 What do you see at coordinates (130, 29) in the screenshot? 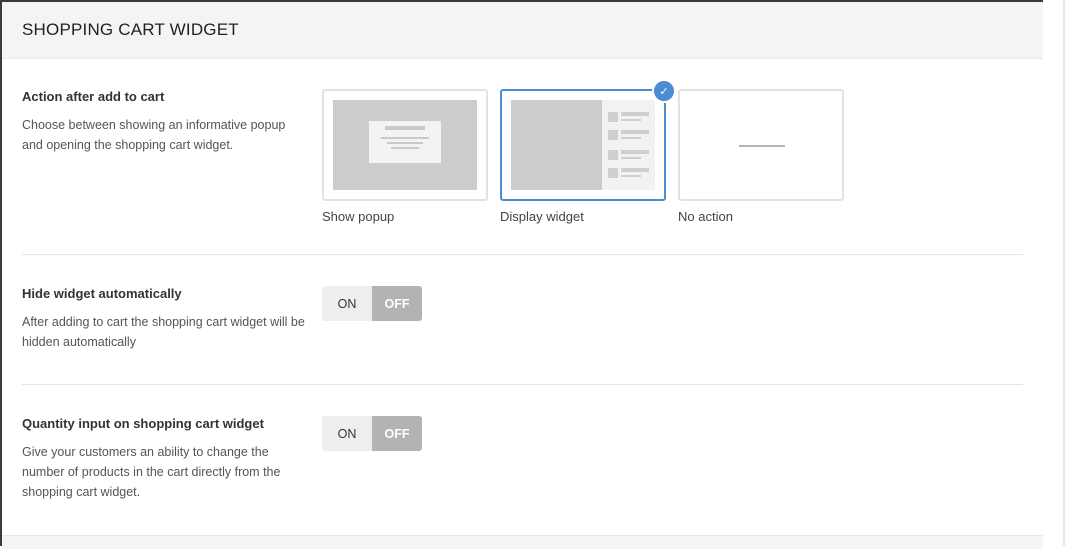
I see `panel-title: SHOPPING CART WIDGET` at bounding box center [130, 29].